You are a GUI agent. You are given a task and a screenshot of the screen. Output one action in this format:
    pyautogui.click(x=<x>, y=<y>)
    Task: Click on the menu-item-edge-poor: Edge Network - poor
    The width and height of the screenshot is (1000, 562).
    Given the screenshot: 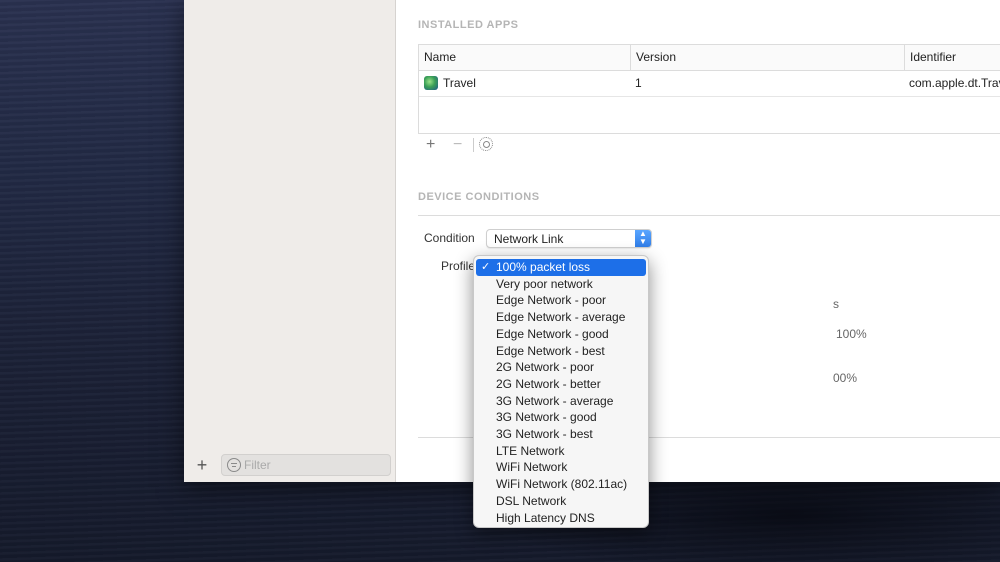 What is the action you would take?
    pyautogui.click(x=561, y=300)
    